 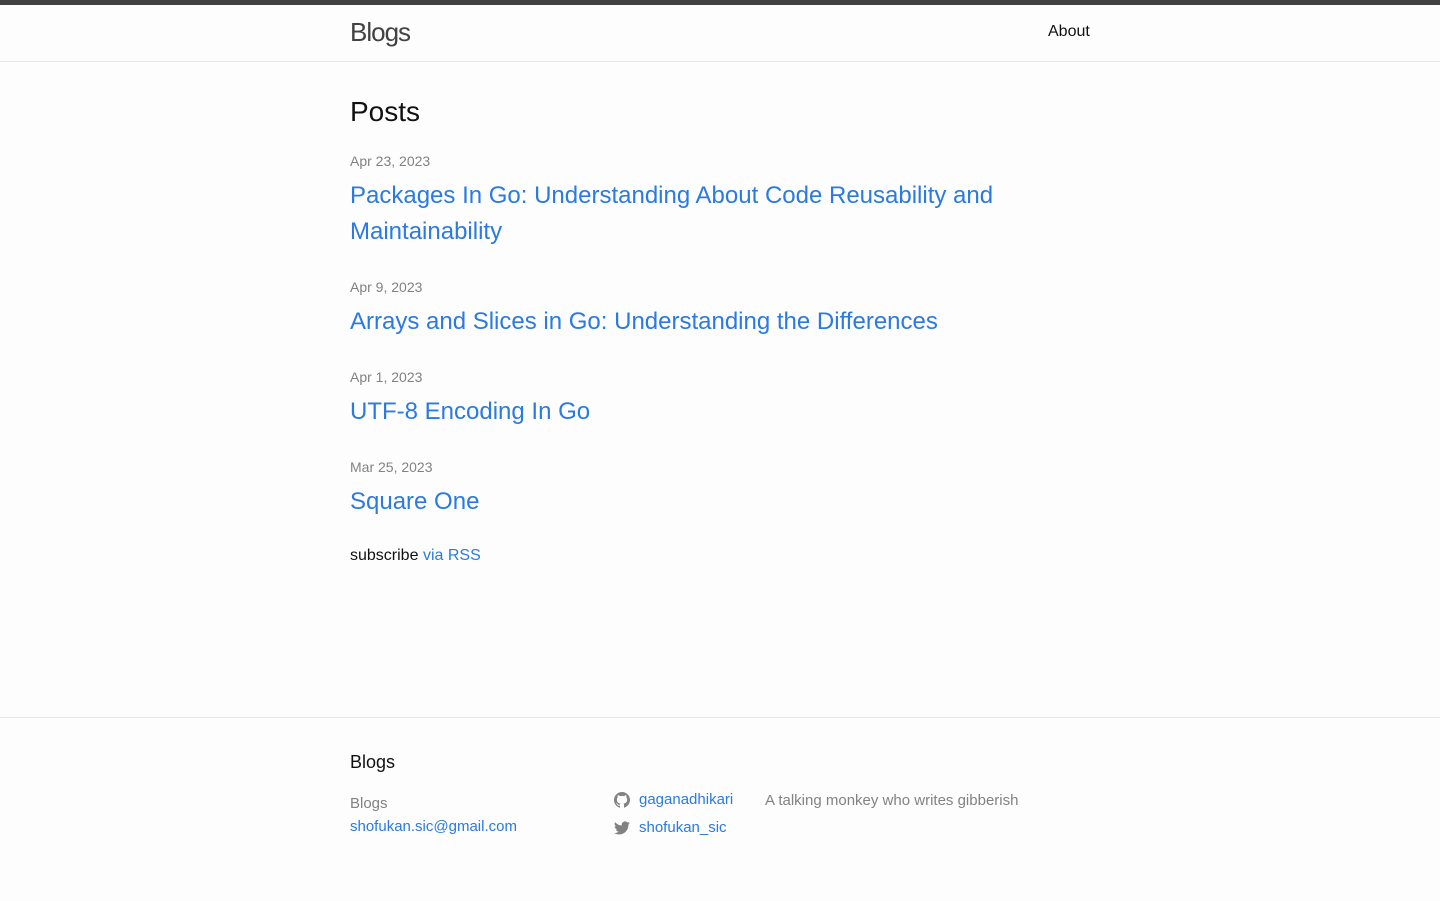 I want to click on subscribe-line: subscribe via RSS, so click(x=415, y=556).